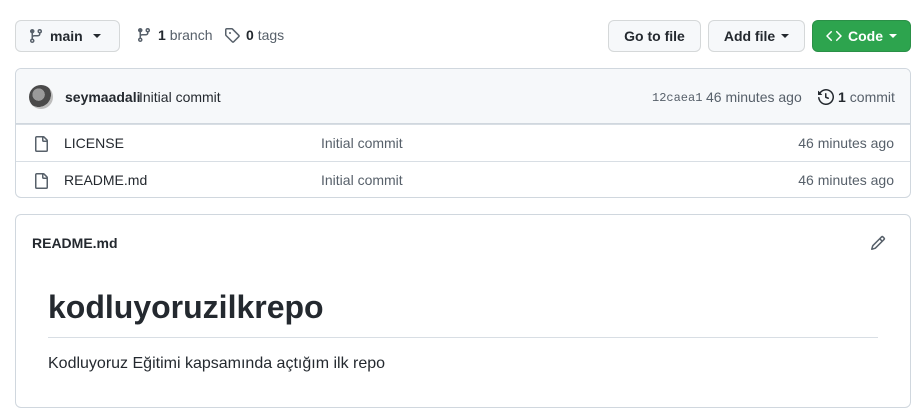 The image size is (919, 416). Describe the element at coordinates (103, 97) in the screenshot. I see `commit-author: seymaadali` at that location.